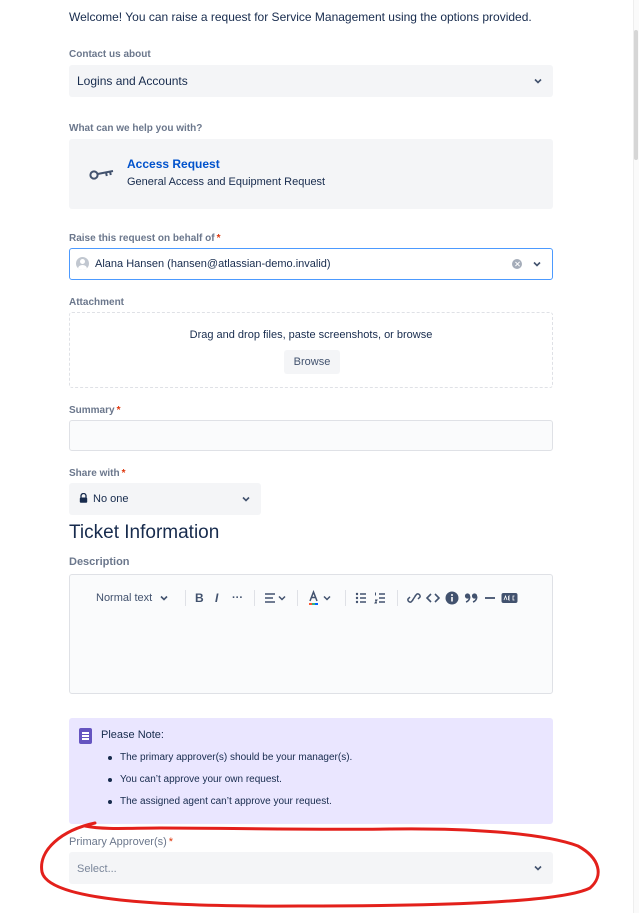 Image resolution: width=639 pixels, height=913 pixels. Describe the element at coordinates (433, 598) in the screenshot. I see `code-icon` at that location.